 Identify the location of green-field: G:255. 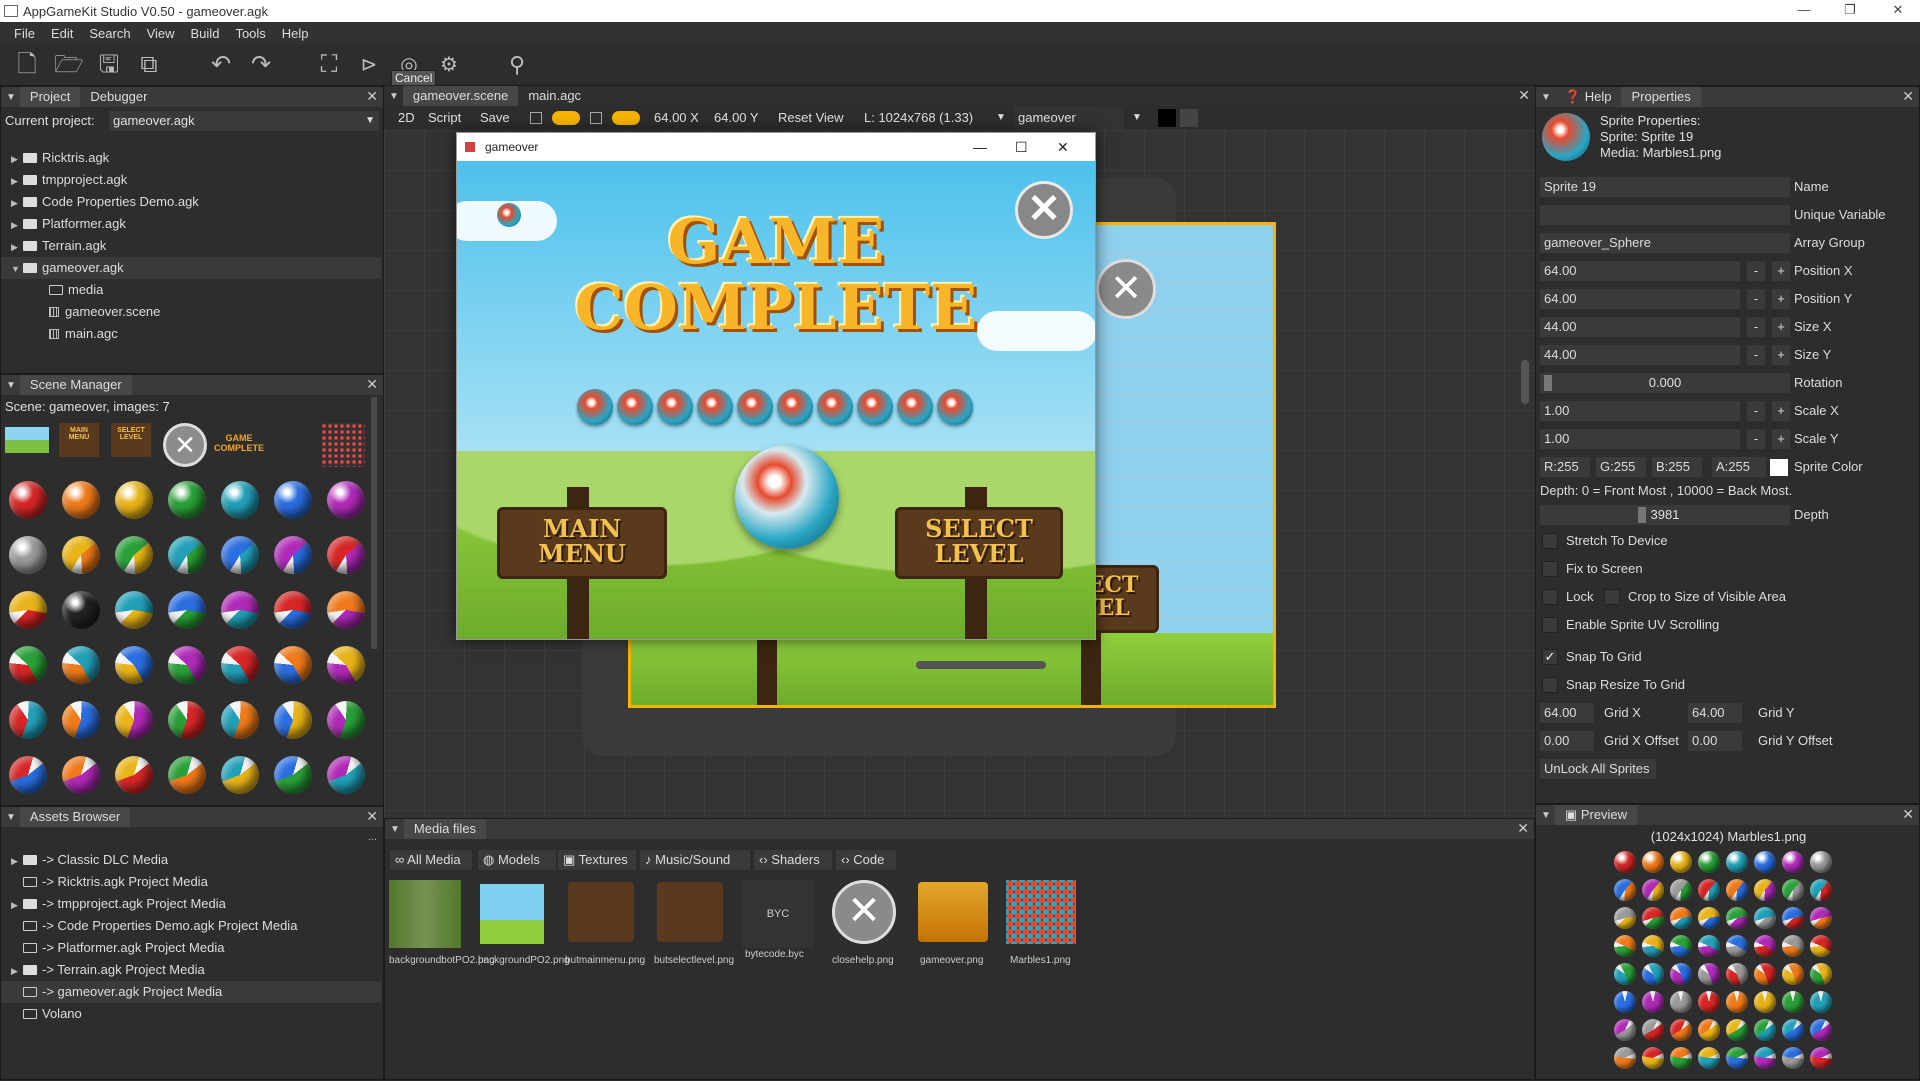
(1621, 467).